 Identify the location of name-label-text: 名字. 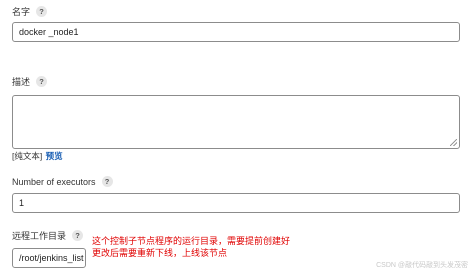
(21, 12).